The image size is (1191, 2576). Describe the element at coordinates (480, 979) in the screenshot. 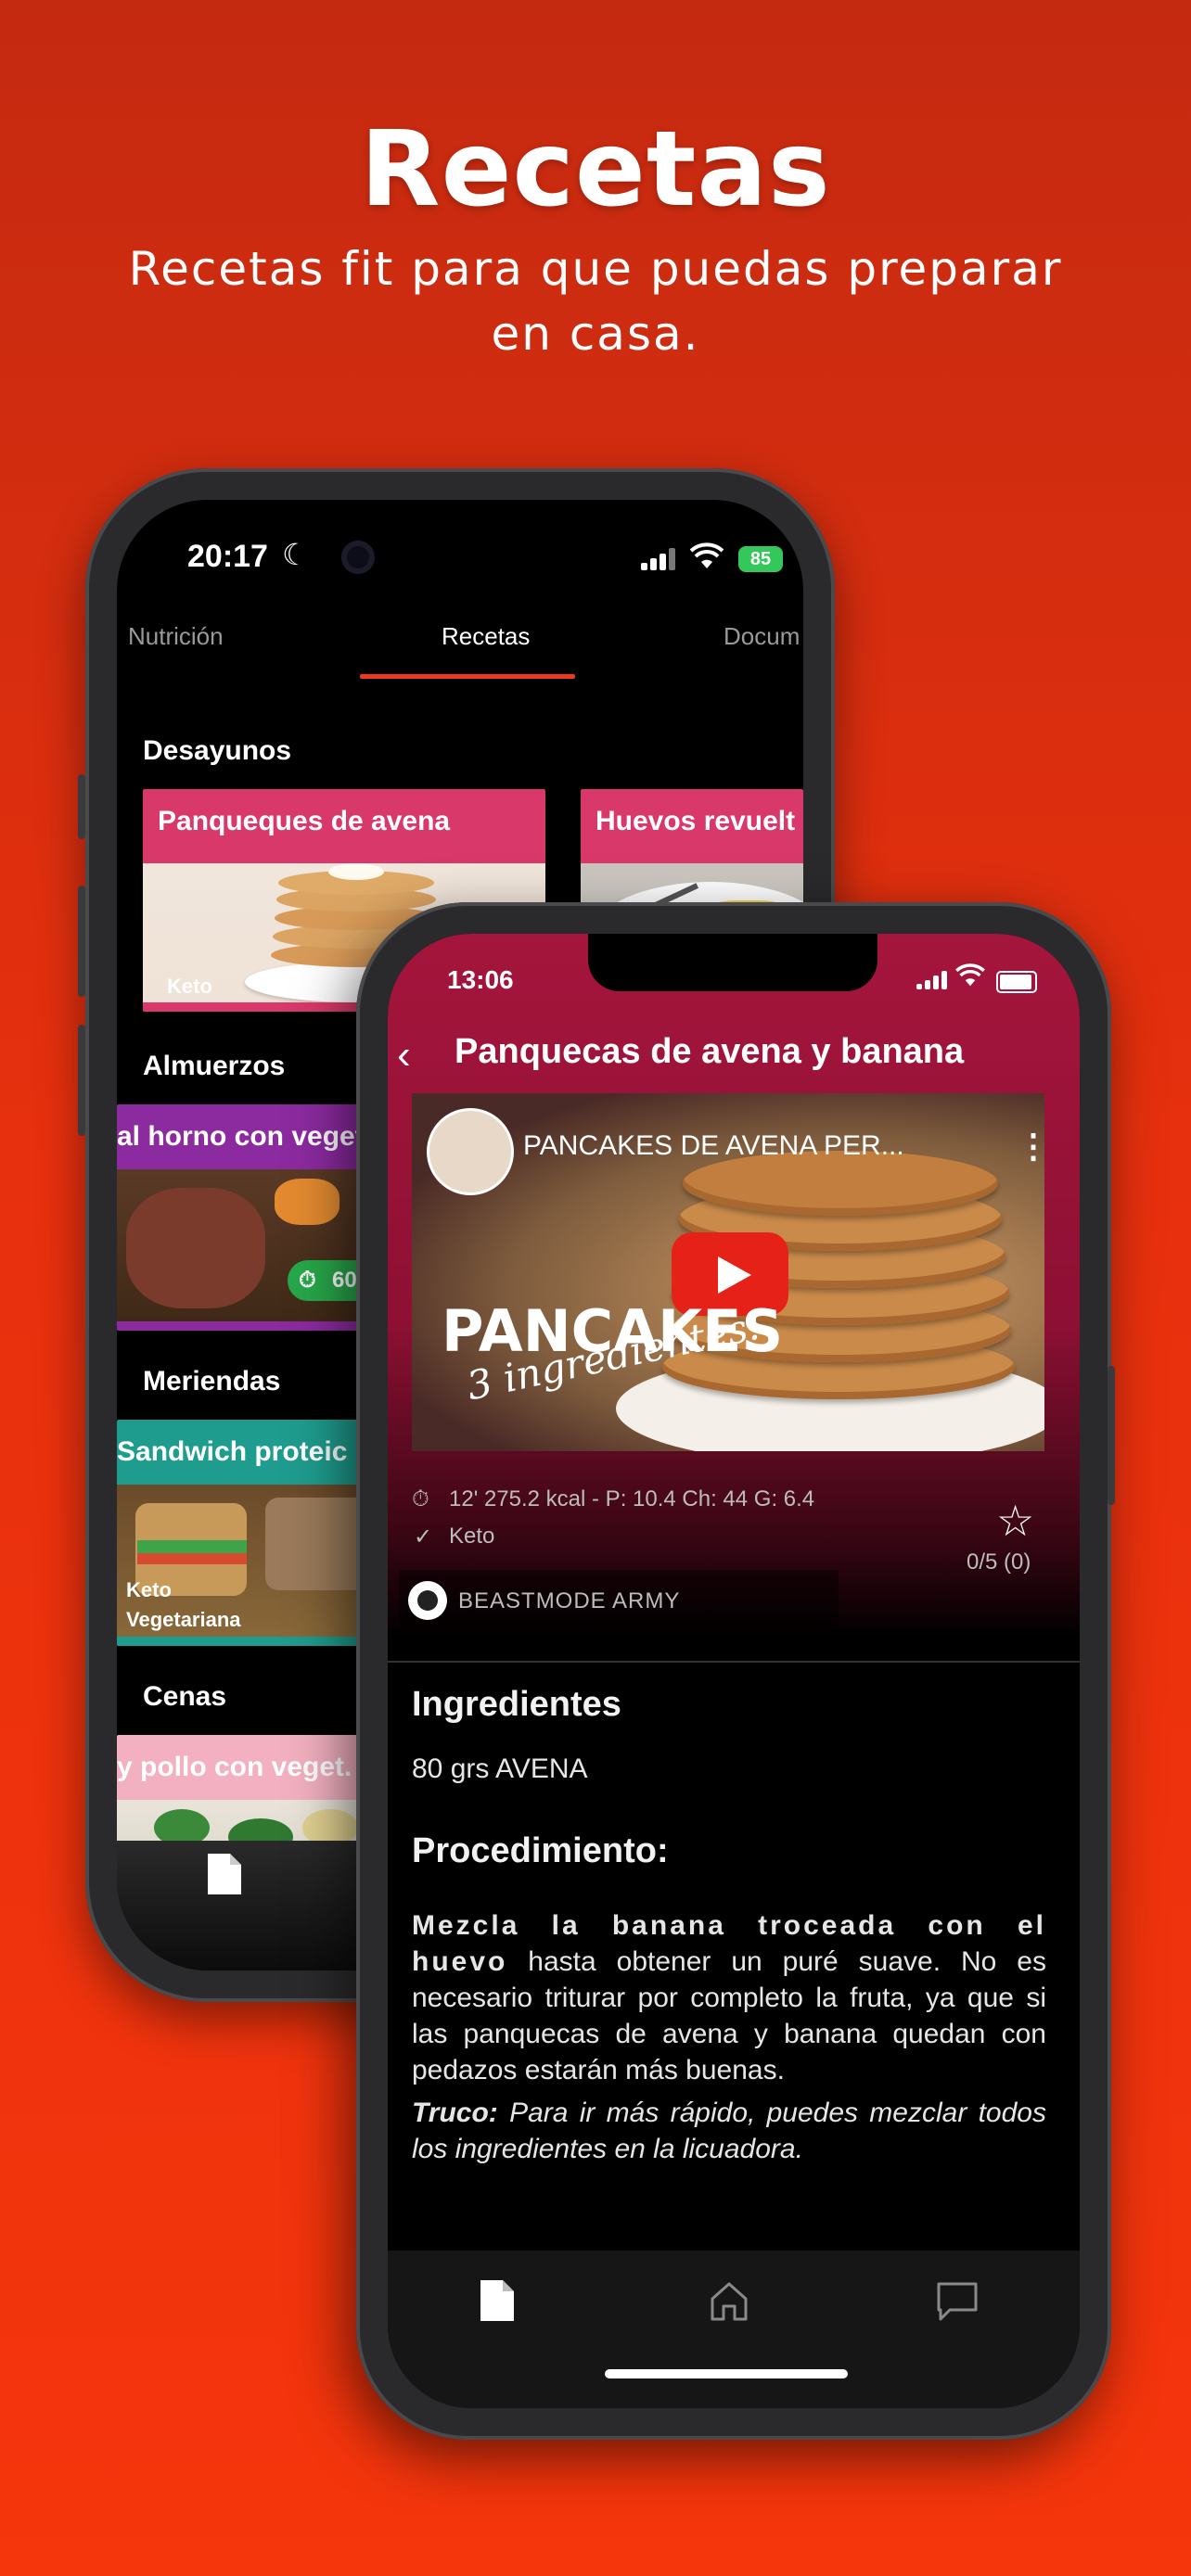

I see `status-time: 13:06` at that location.